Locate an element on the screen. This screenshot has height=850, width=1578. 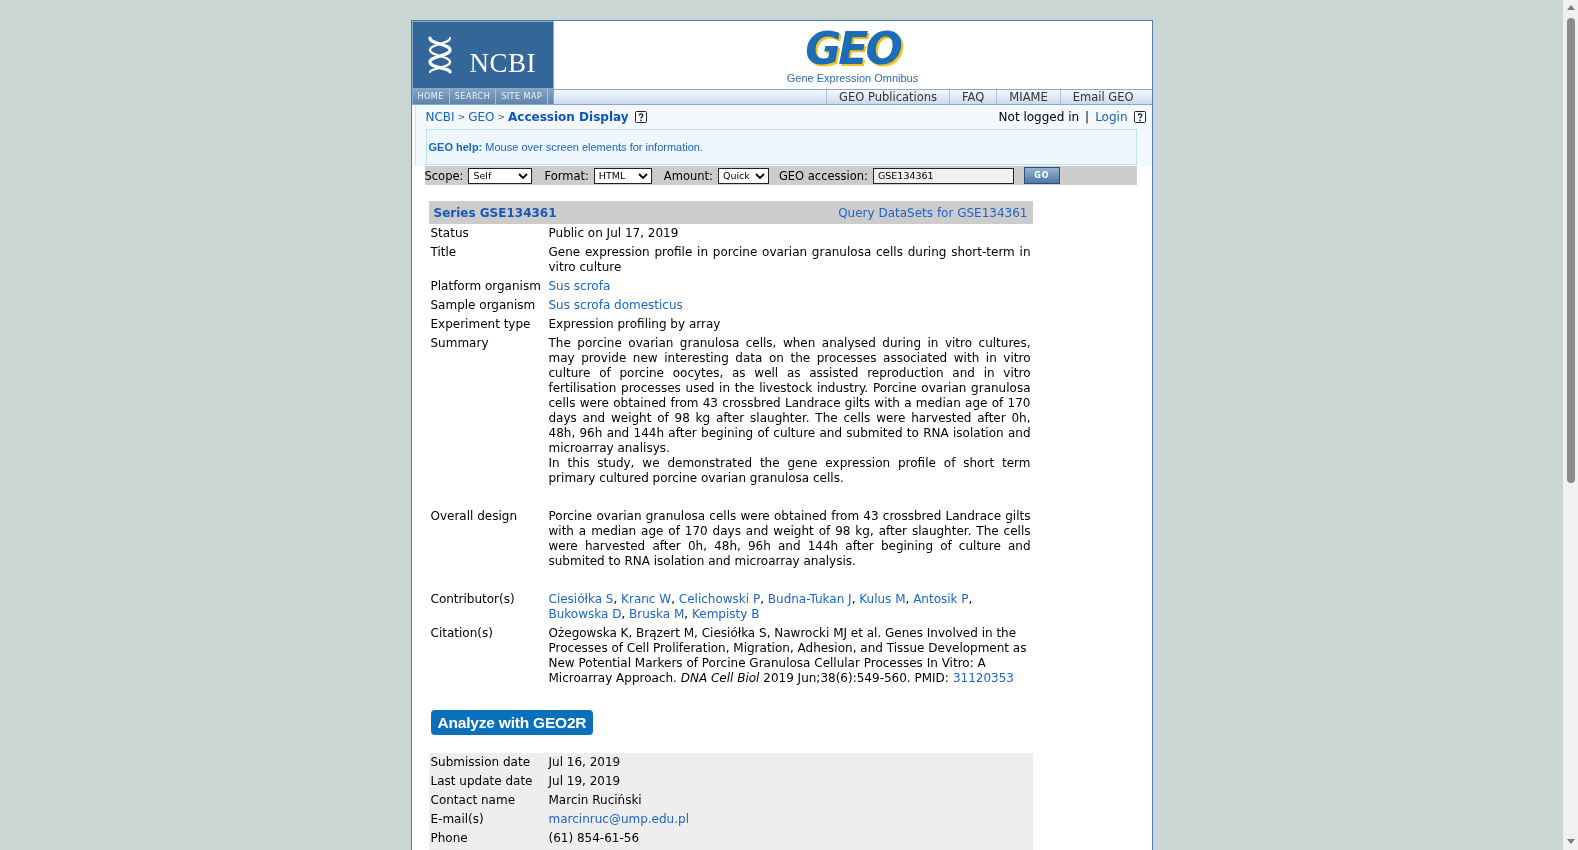
nav-link: GEO Publications is located at coordinates (888, 97).